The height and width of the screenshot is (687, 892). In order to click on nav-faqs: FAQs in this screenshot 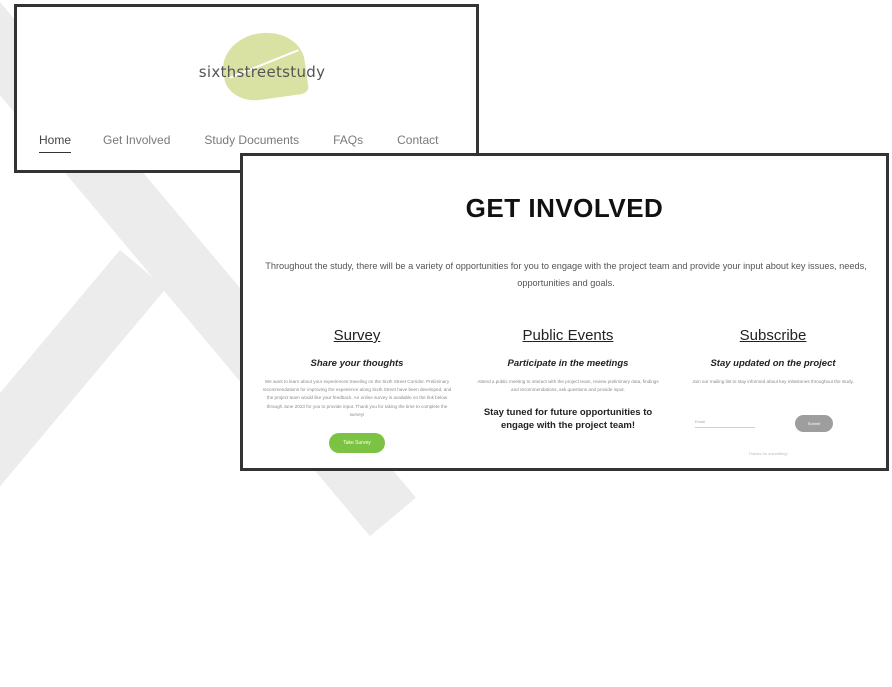, I will do `click(348, 142)`.